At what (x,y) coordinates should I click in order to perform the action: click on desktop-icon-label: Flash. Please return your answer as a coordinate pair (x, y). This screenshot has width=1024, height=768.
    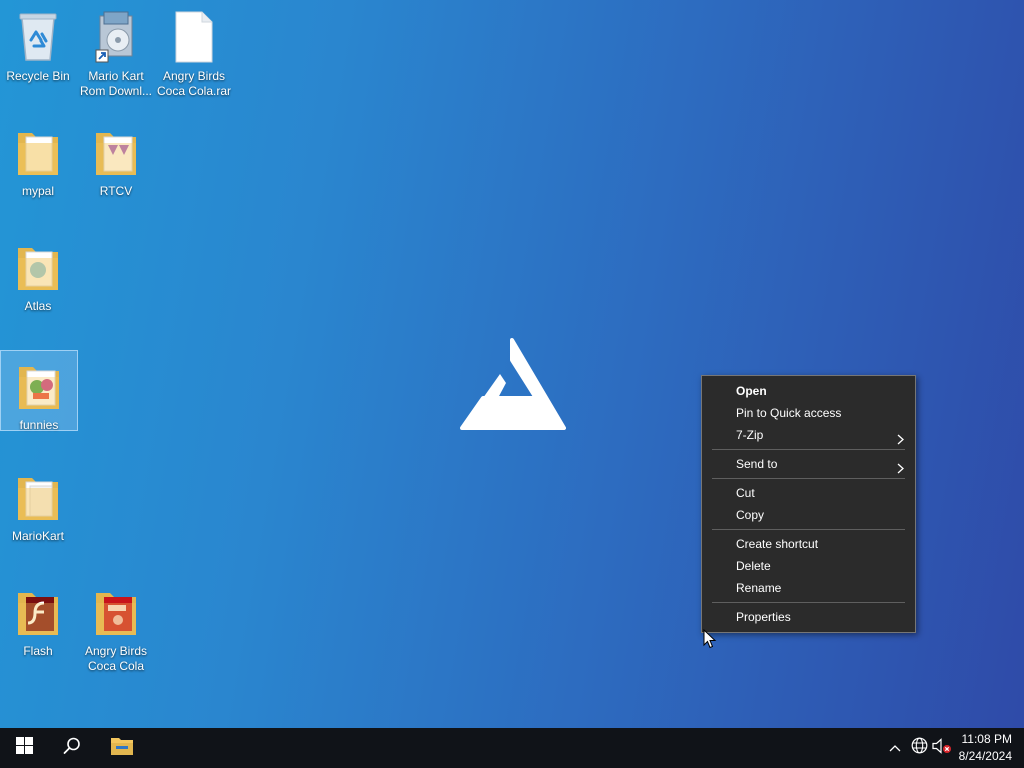
    Looking at the image, I should click on (38, 651).